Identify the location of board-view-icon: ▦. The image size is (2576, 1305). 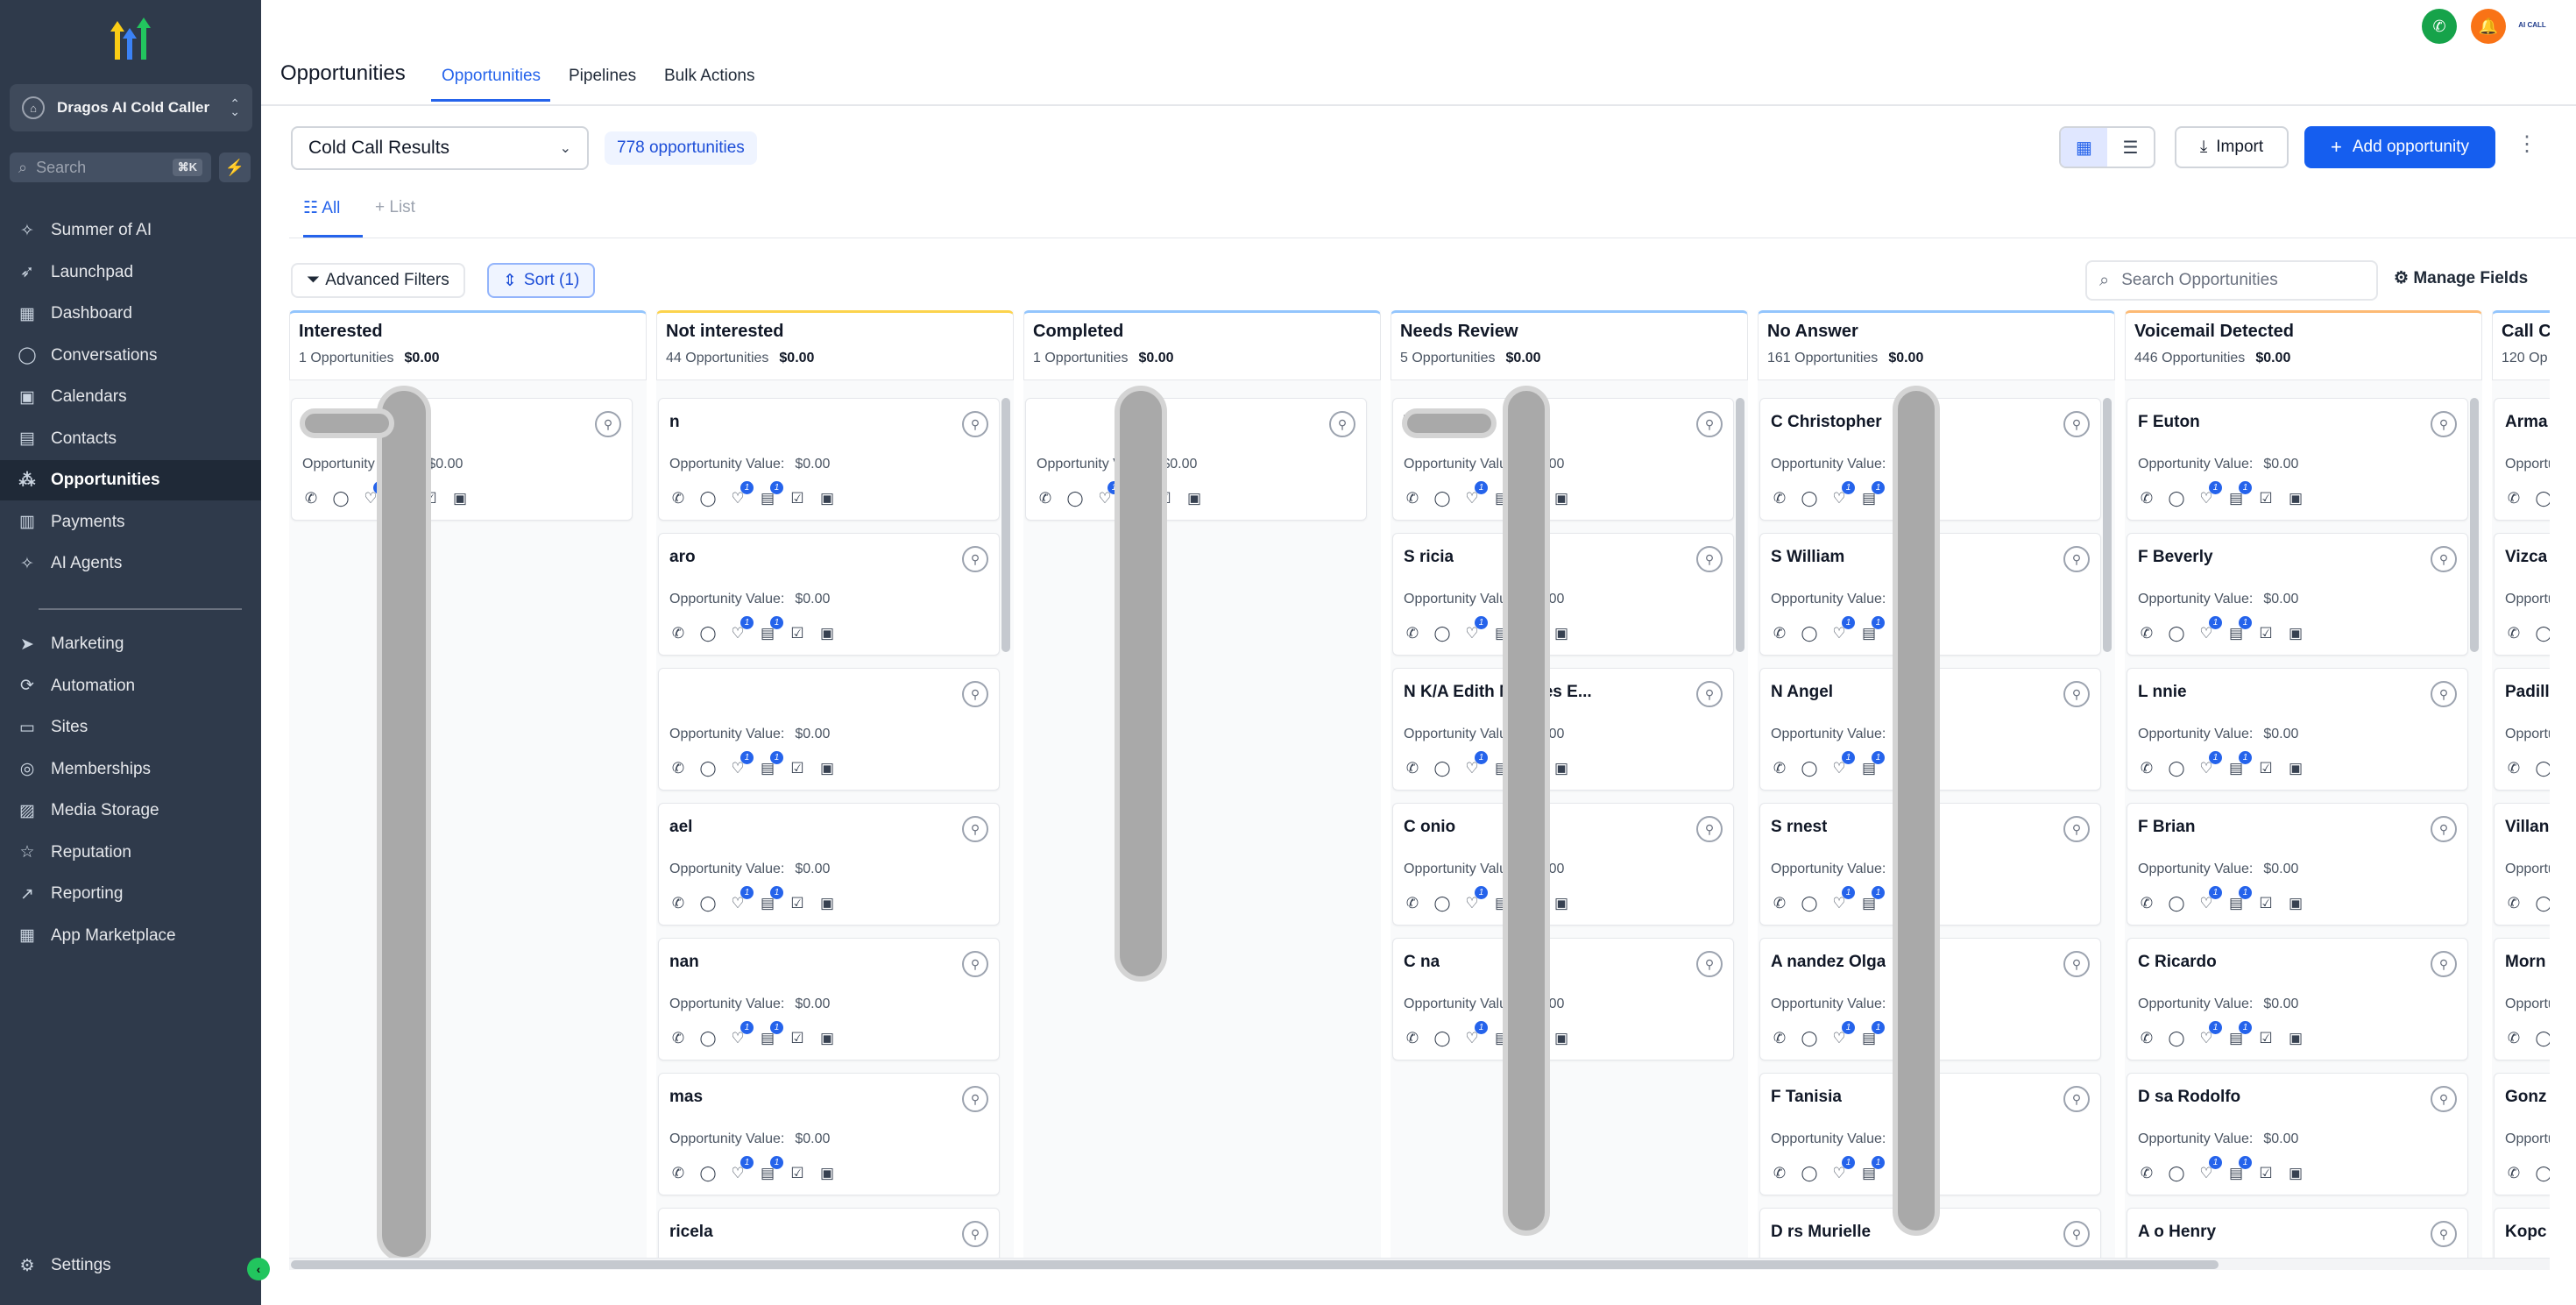
(2084, 147).